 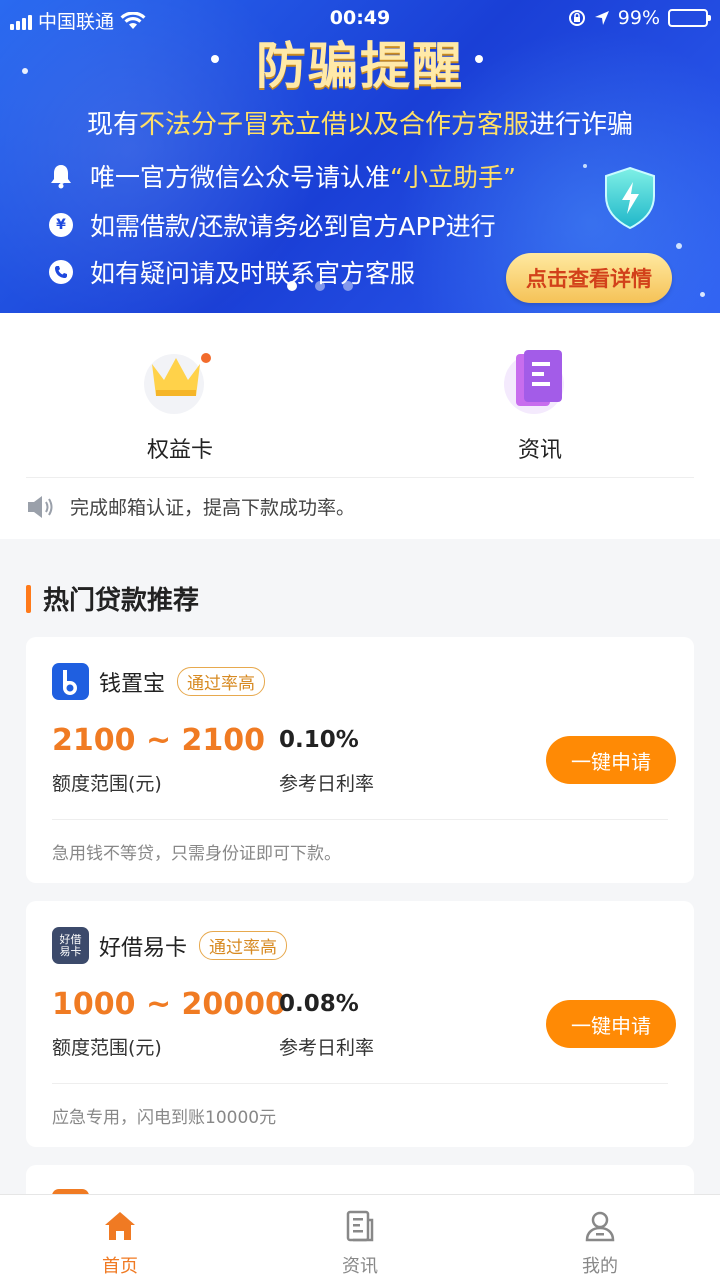 What do you see at coordinates (319, 1004) in the screenshot?
I see `daily-rate: 0.08%` at bounding box center [319, 1004].